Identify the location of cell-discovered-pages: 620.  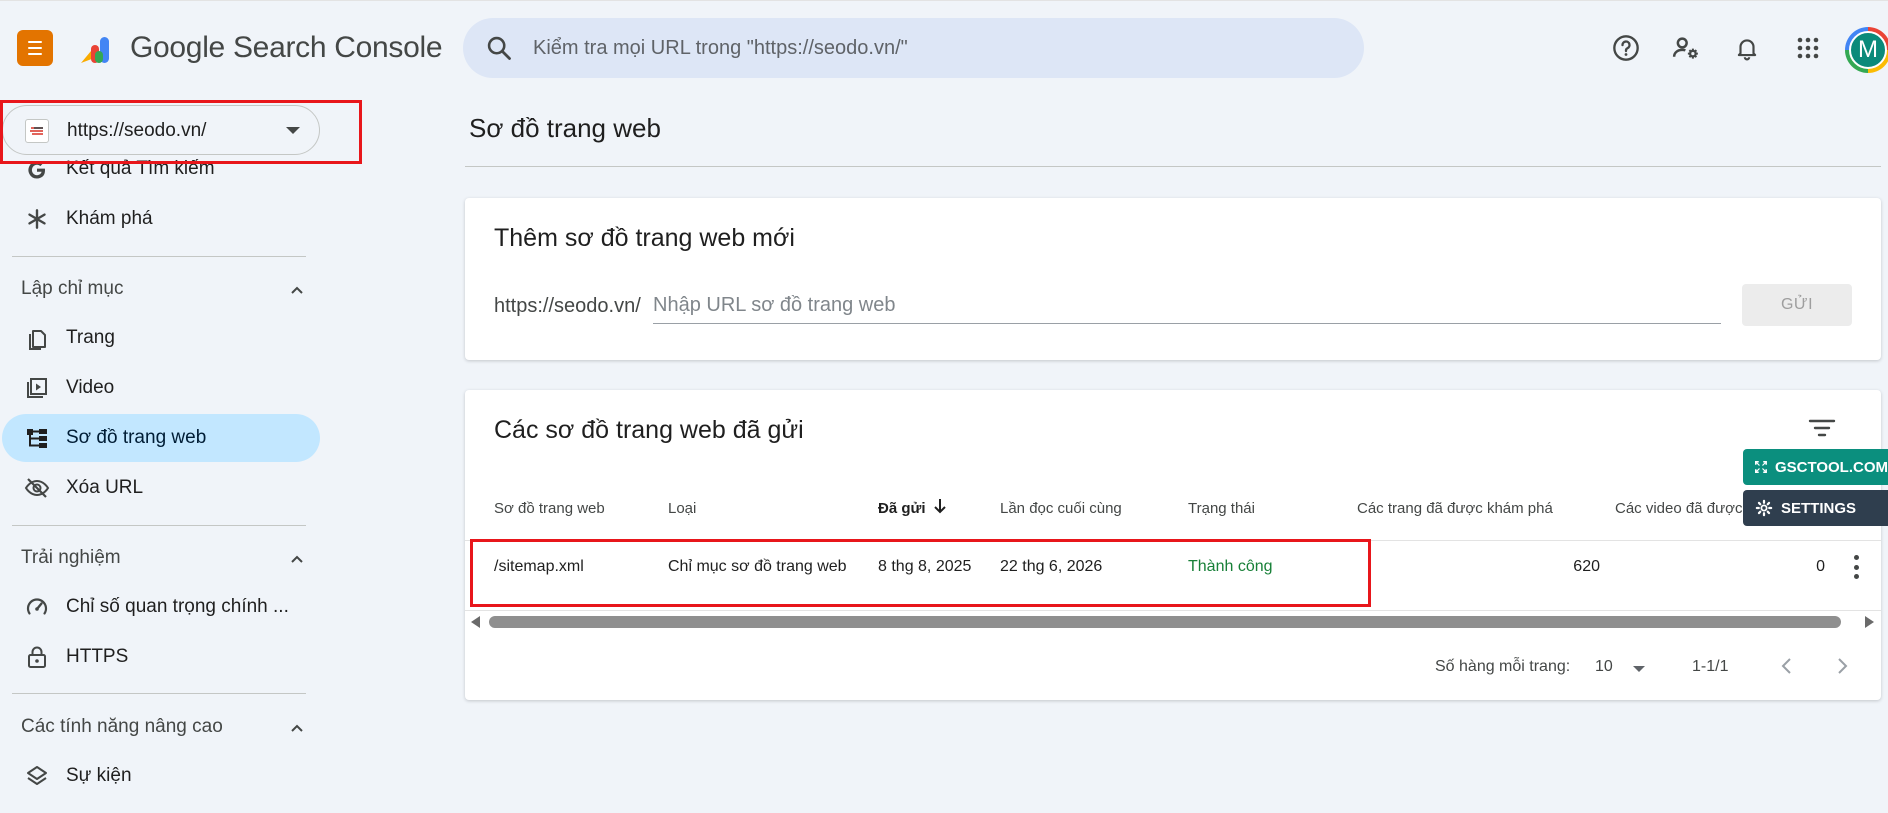
(1586, 566).